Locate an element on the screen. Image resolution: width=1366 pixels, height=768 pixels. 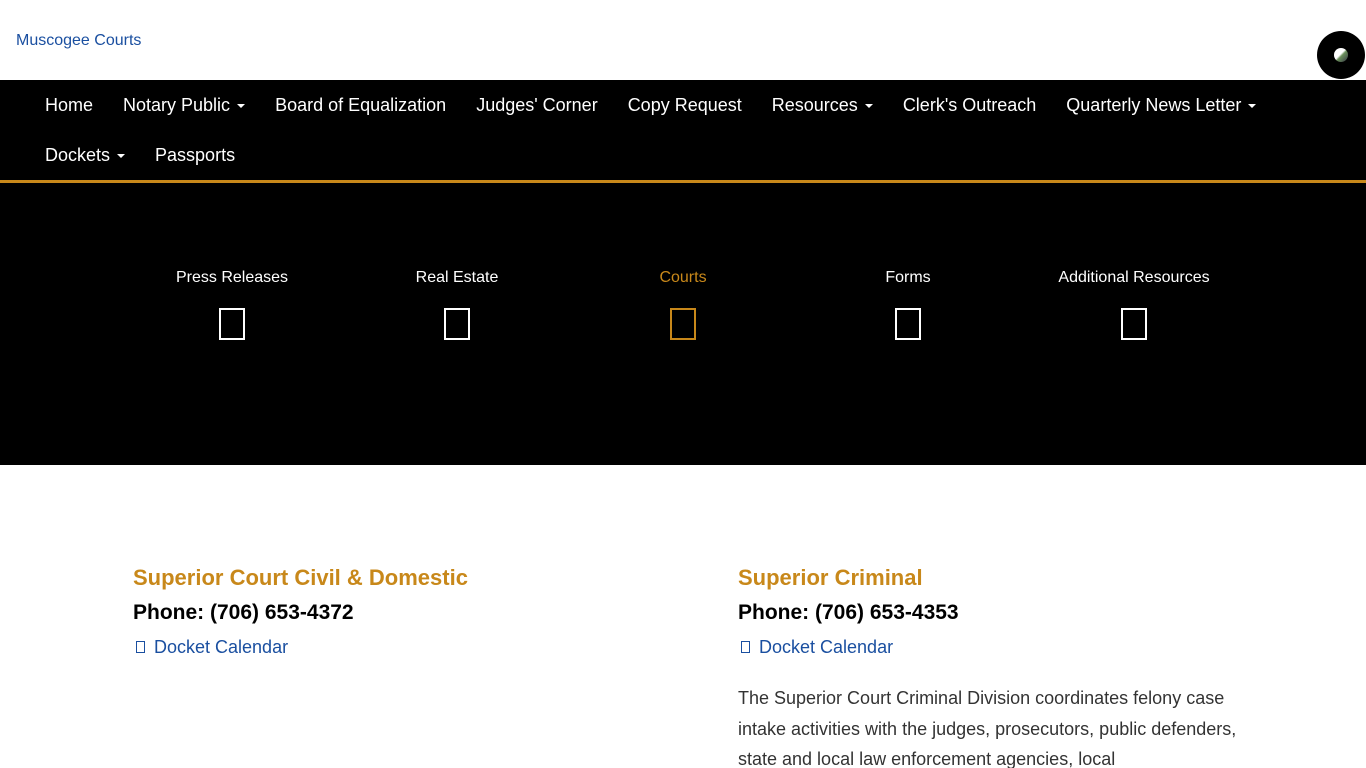
nav-item-board-of-equalization: Board of Equalization is located at coordinates (360, 105).